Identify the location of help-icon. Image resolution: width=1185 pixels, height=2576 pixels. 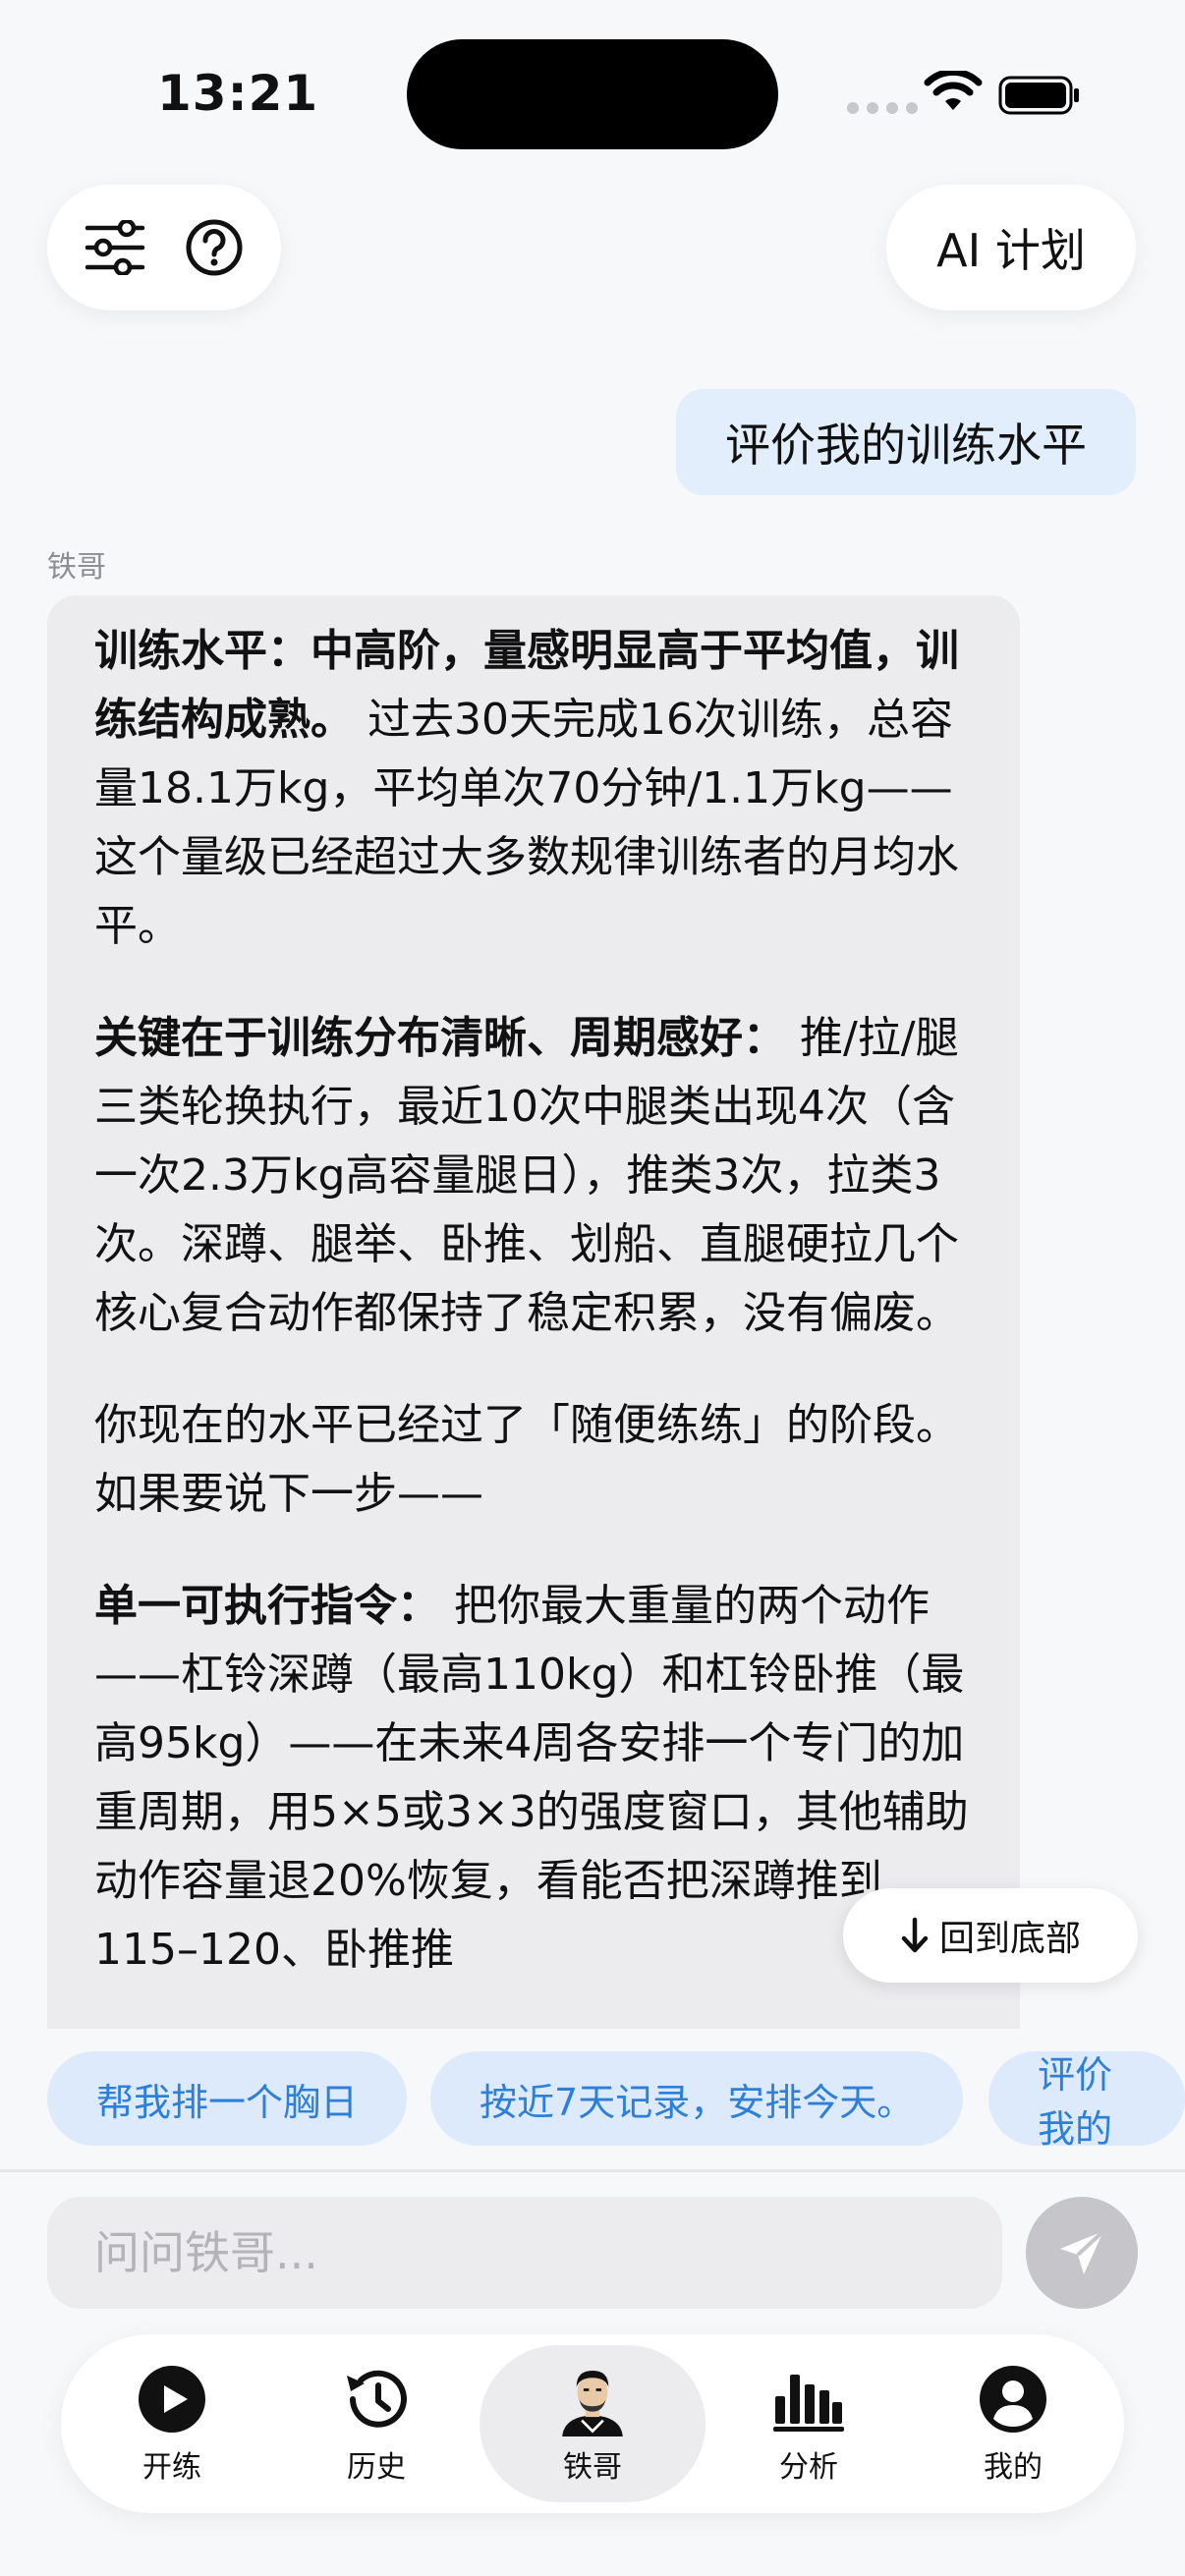
(214, 247).